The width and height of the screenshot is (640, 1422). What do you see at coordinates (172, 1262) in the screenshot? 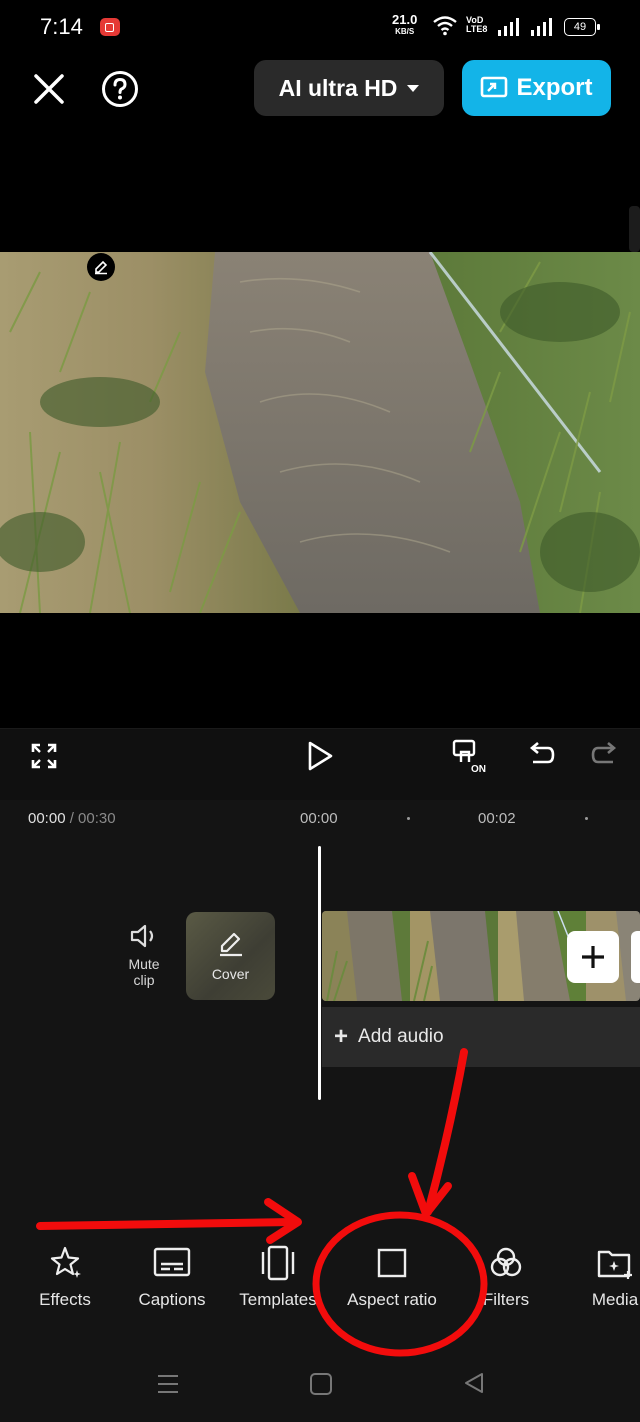
I see `captions-icon` at bounding box center [172, 1262].